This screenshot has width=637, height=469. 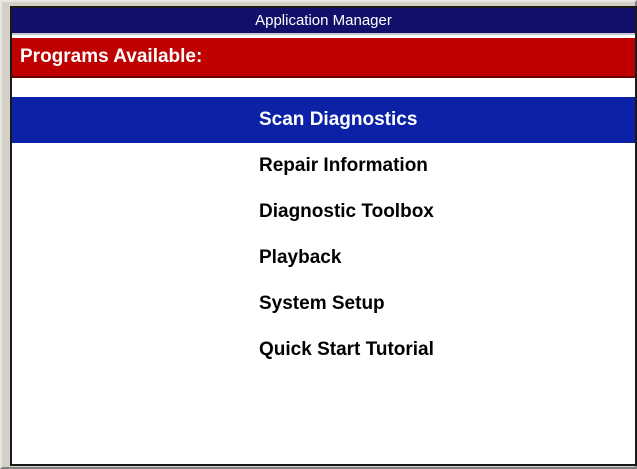 I want to click on window-title: Application Manager, so click(x=323, y=20).